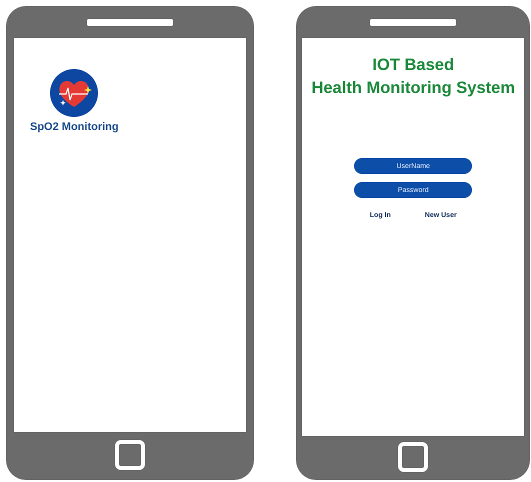 The height and width of the screenshot is (482, 531). I want to click on app-label: SpO2 Monitoring, so click(74, 127).